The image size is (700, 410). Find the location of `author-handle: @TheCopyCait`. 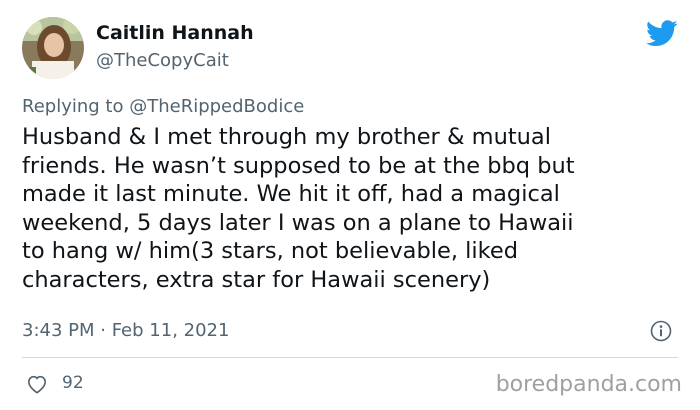

author-handle: @TheCopyCait is located at coordinates (162, 60).